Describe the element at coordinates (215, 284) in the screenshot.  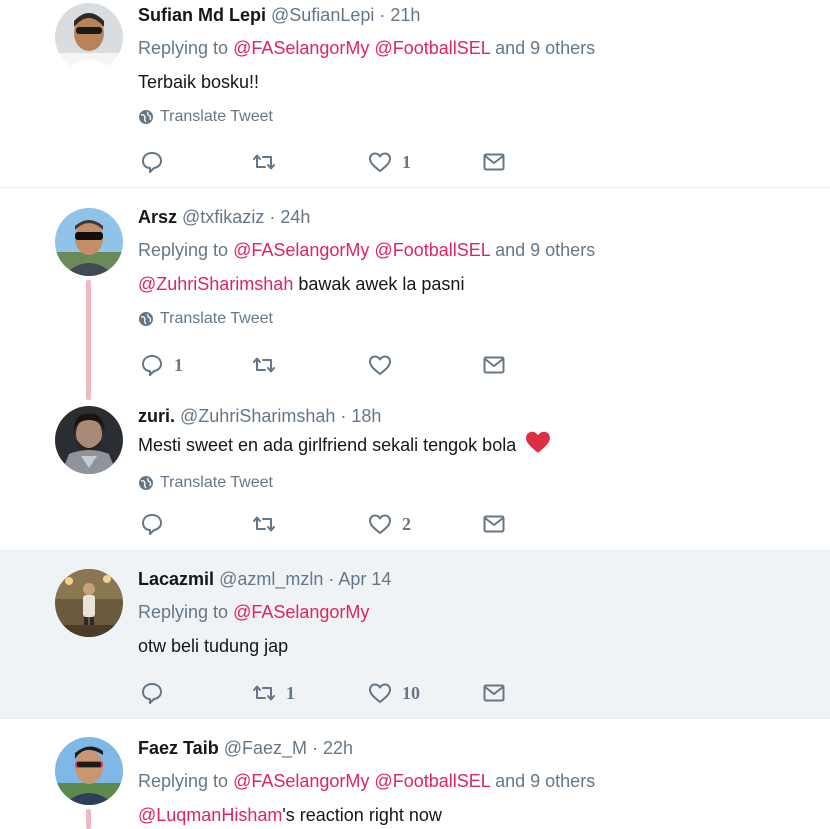
I see `mention-link: @ZuhriSharimshah` at that location.